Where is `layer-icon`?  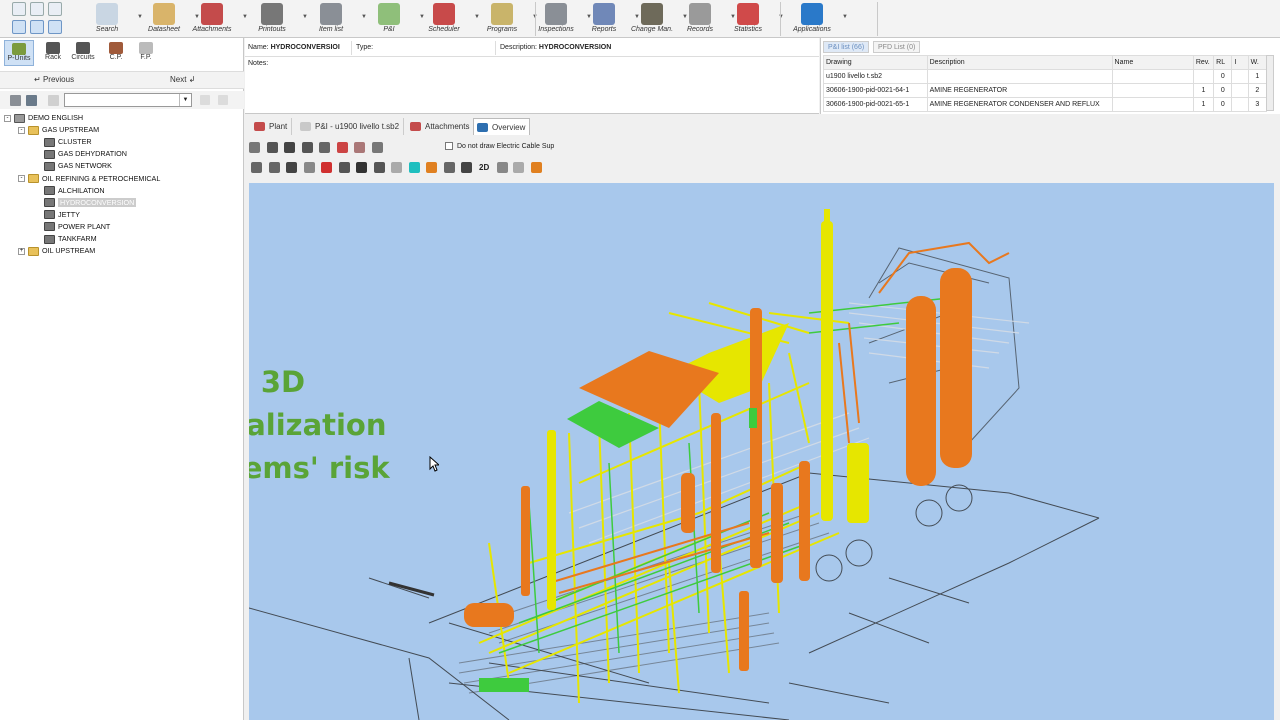 layer-icon is located at coordinates (309, 167).